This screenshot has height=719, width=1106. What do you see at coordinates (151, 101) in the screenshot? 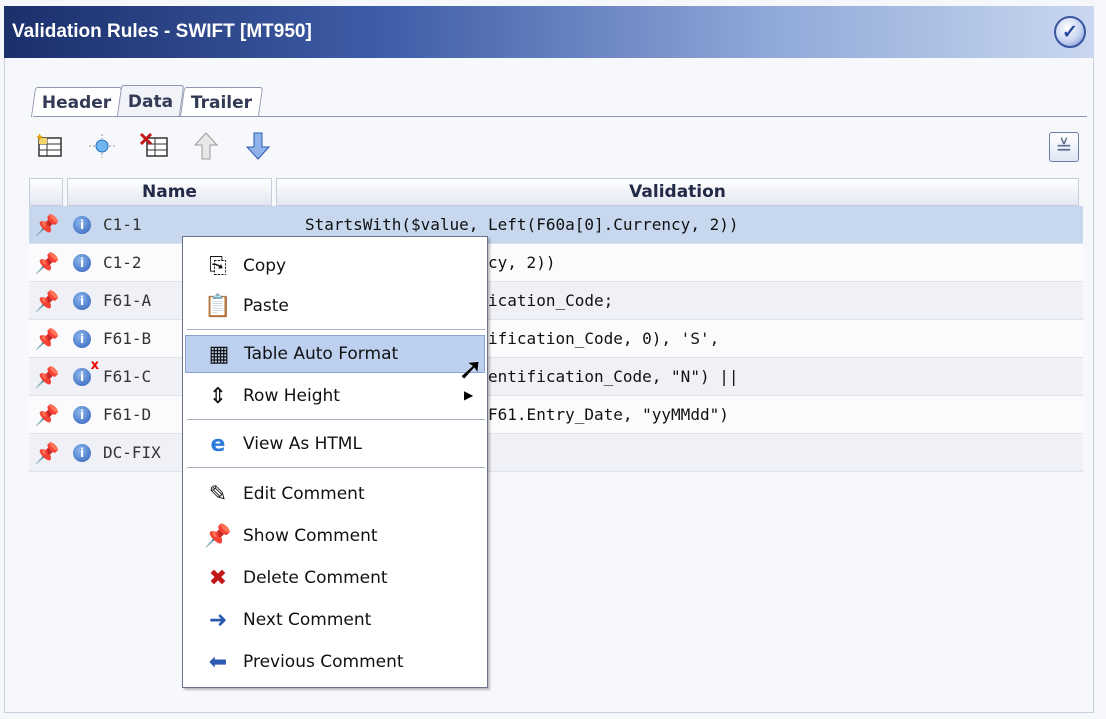
I see `tab-data: Data` at bounding box center [151, 101].